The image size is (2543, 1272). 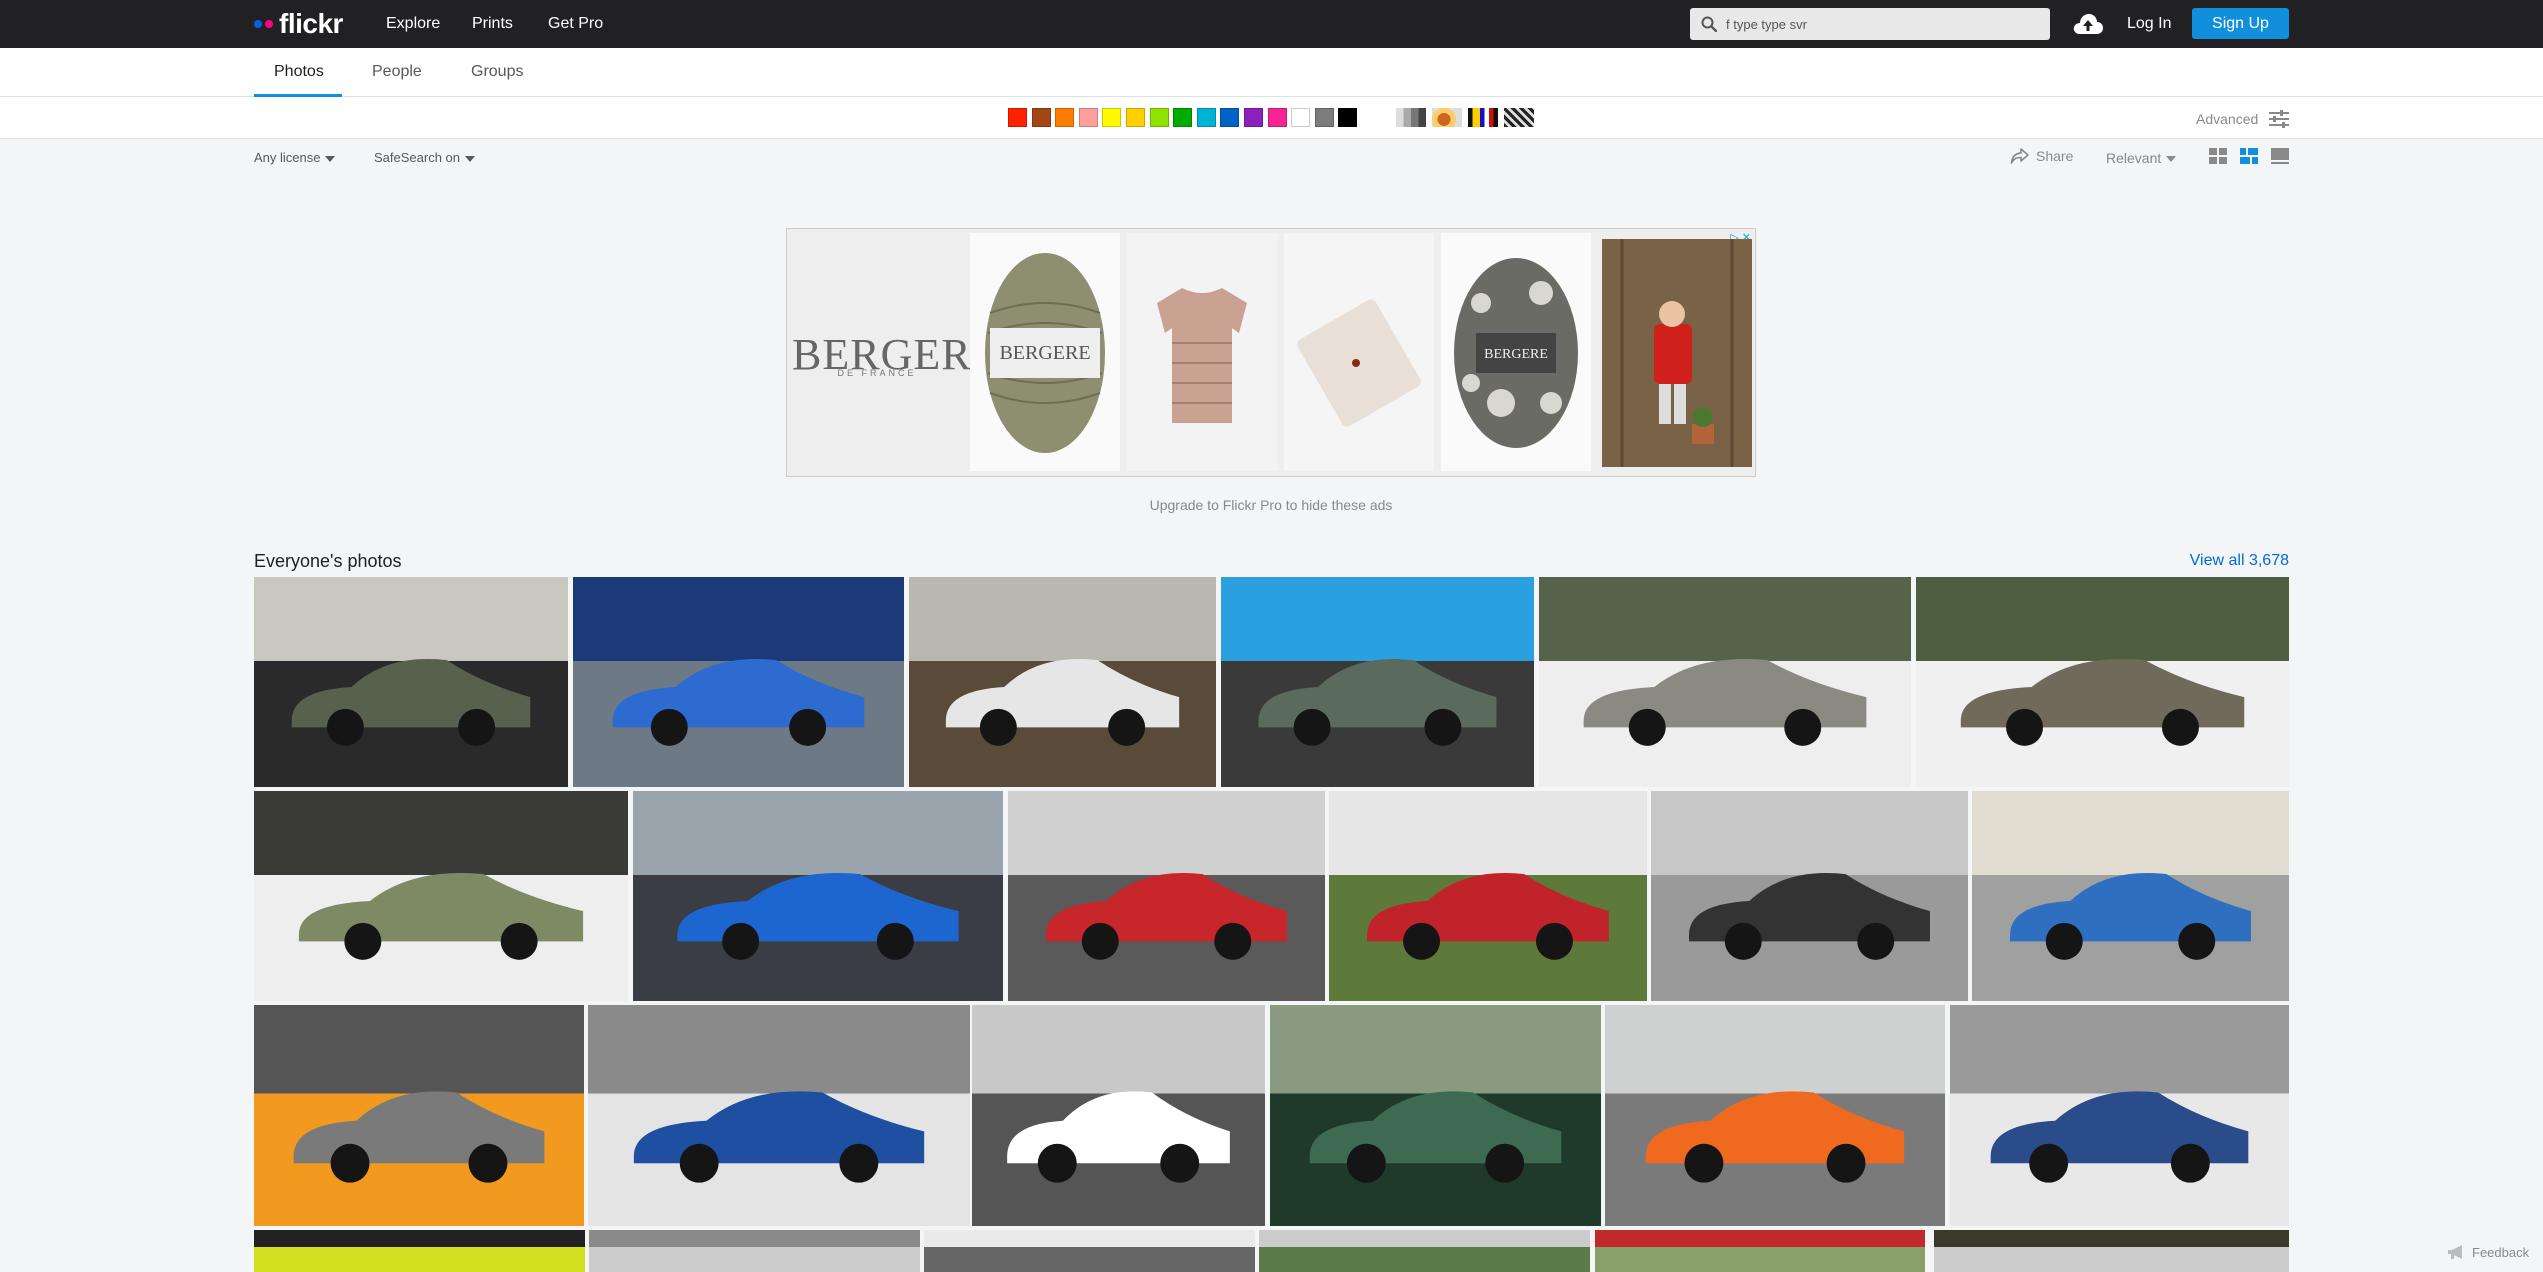 I want to click on nav-prints: Prints, so click(x=492, y=24).